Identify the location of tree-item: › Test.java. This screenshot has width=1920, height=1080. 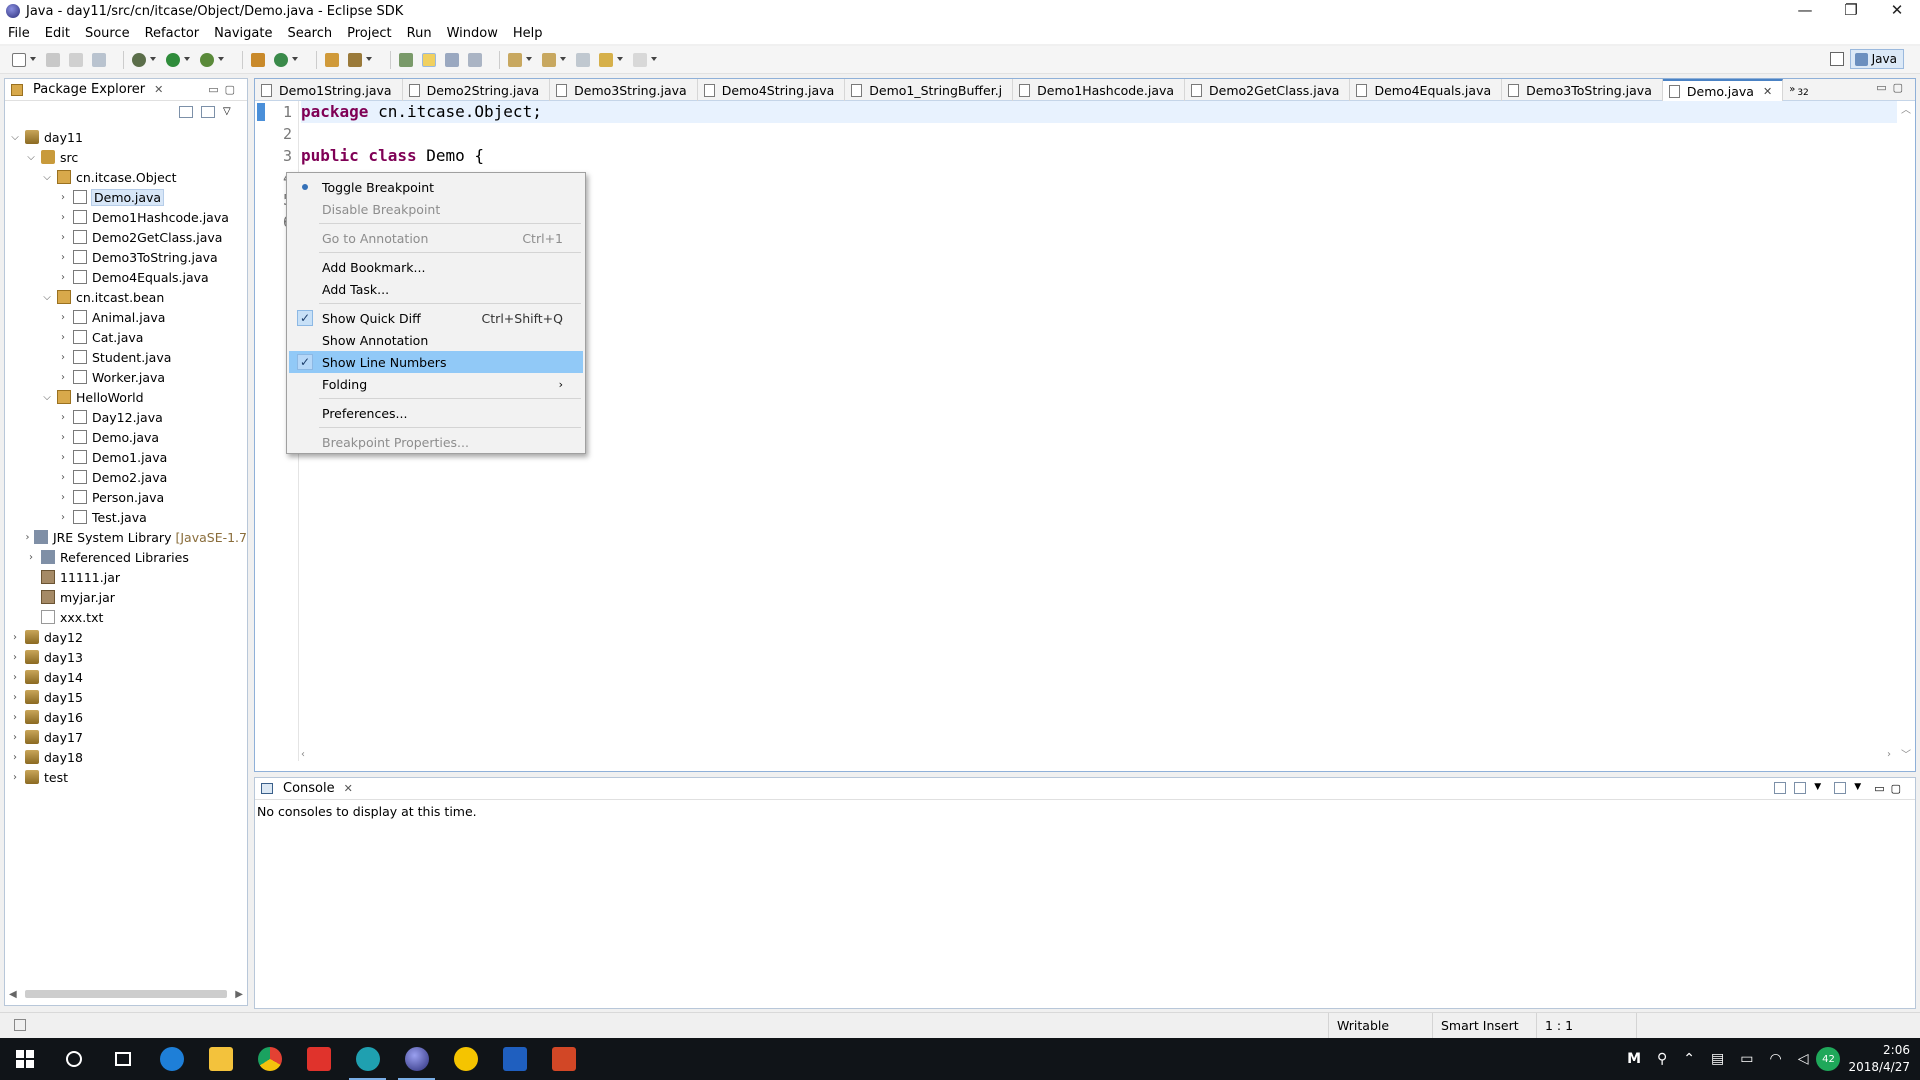
(126, 517).